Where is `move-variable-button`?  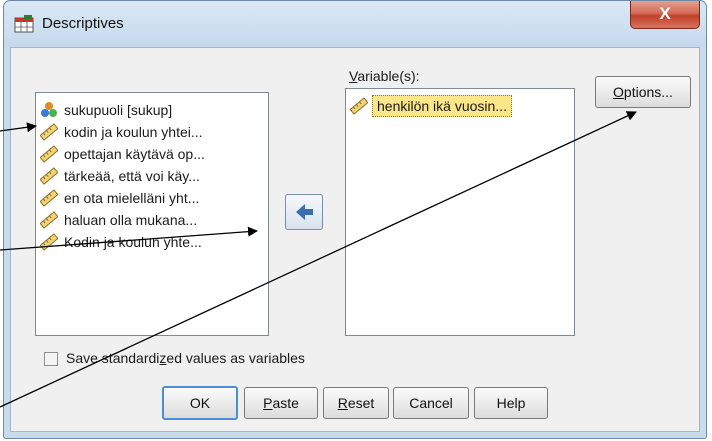 move-variable-button is located at coordinates (304, 212).